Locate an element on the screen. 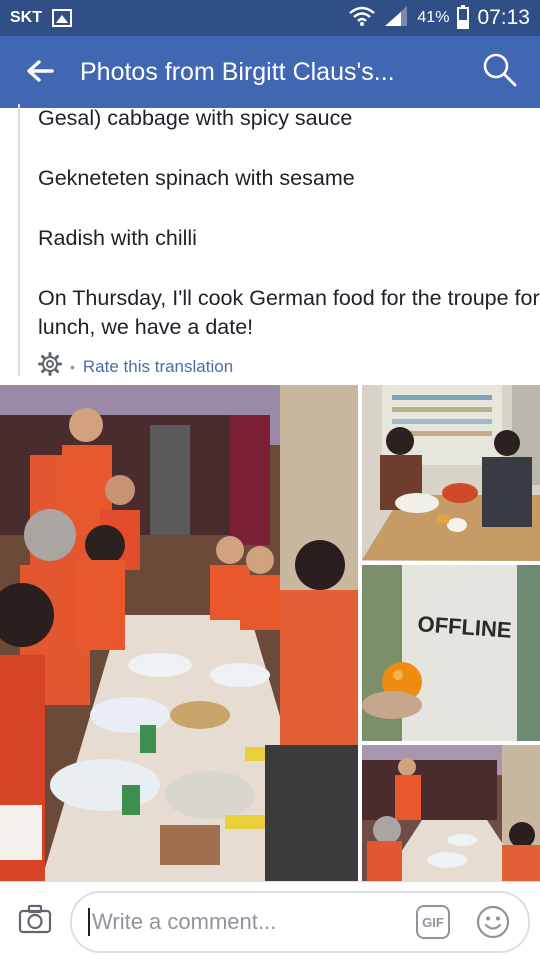 This screenshot has width=540, height=960. post-line: Gesal) cabbage with spicy sauce is located at coordinates (195, 118).